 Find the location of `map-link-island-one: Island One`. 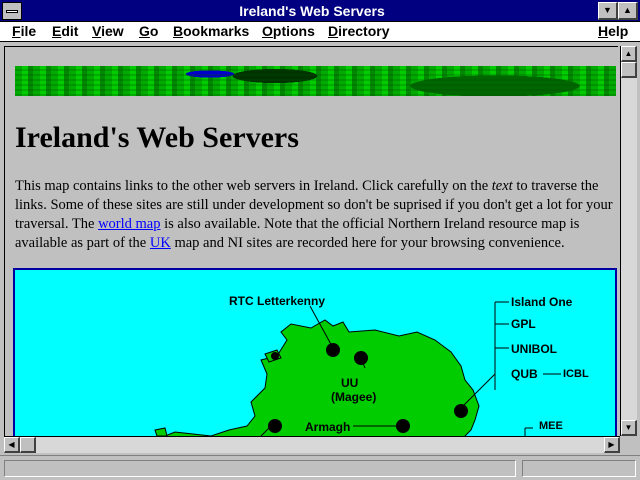

map-link-island-one: Island One is located at coordinates (541, 302).